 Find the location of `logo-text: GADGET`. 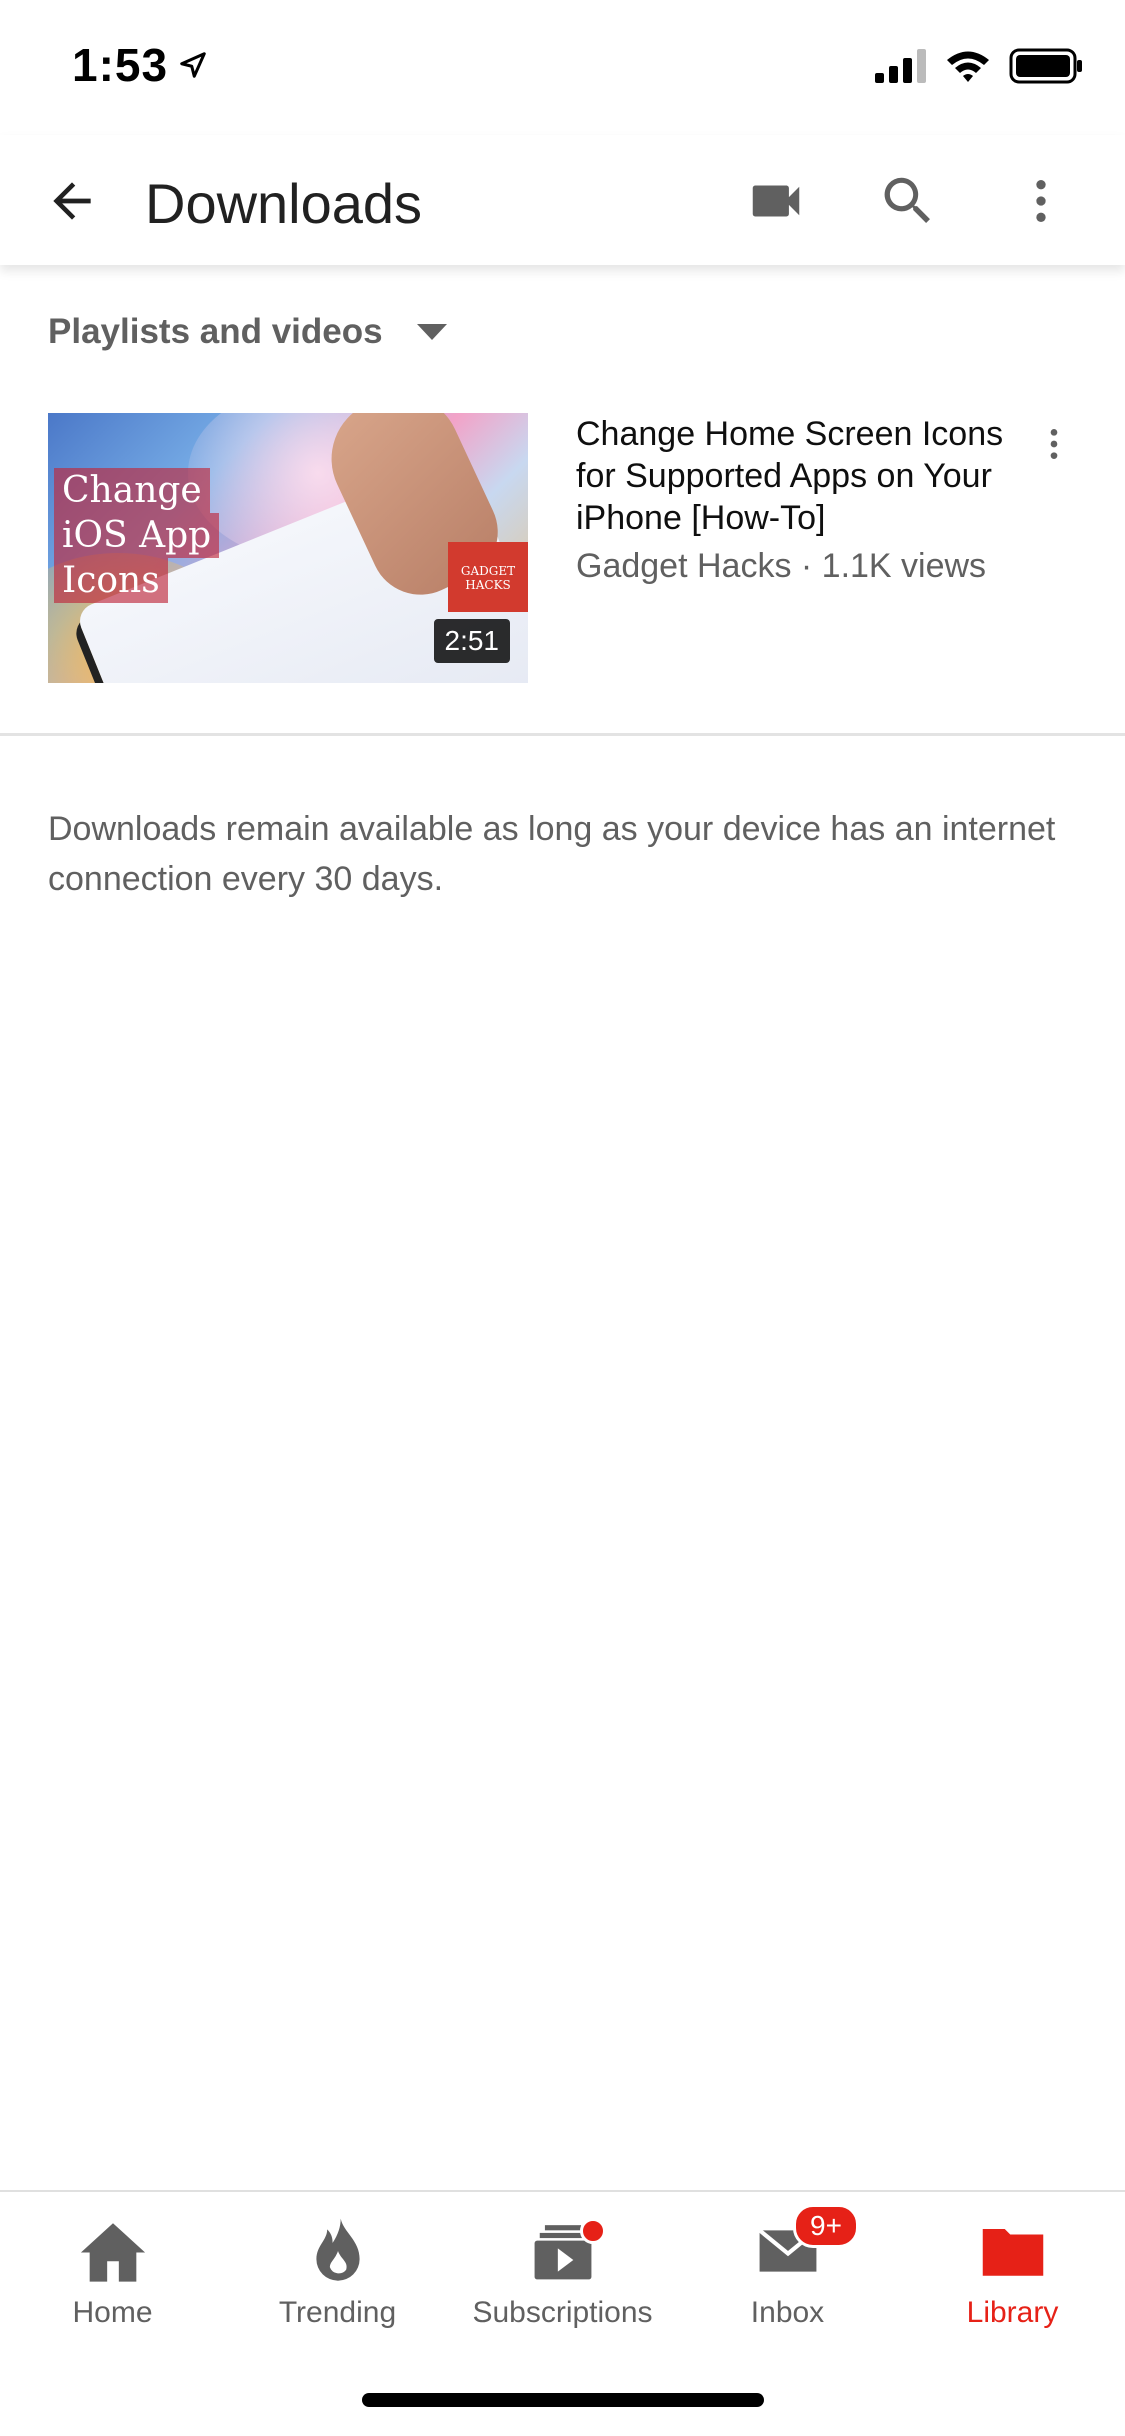

logo-text: GADGET is located at coordinates (488, 571).